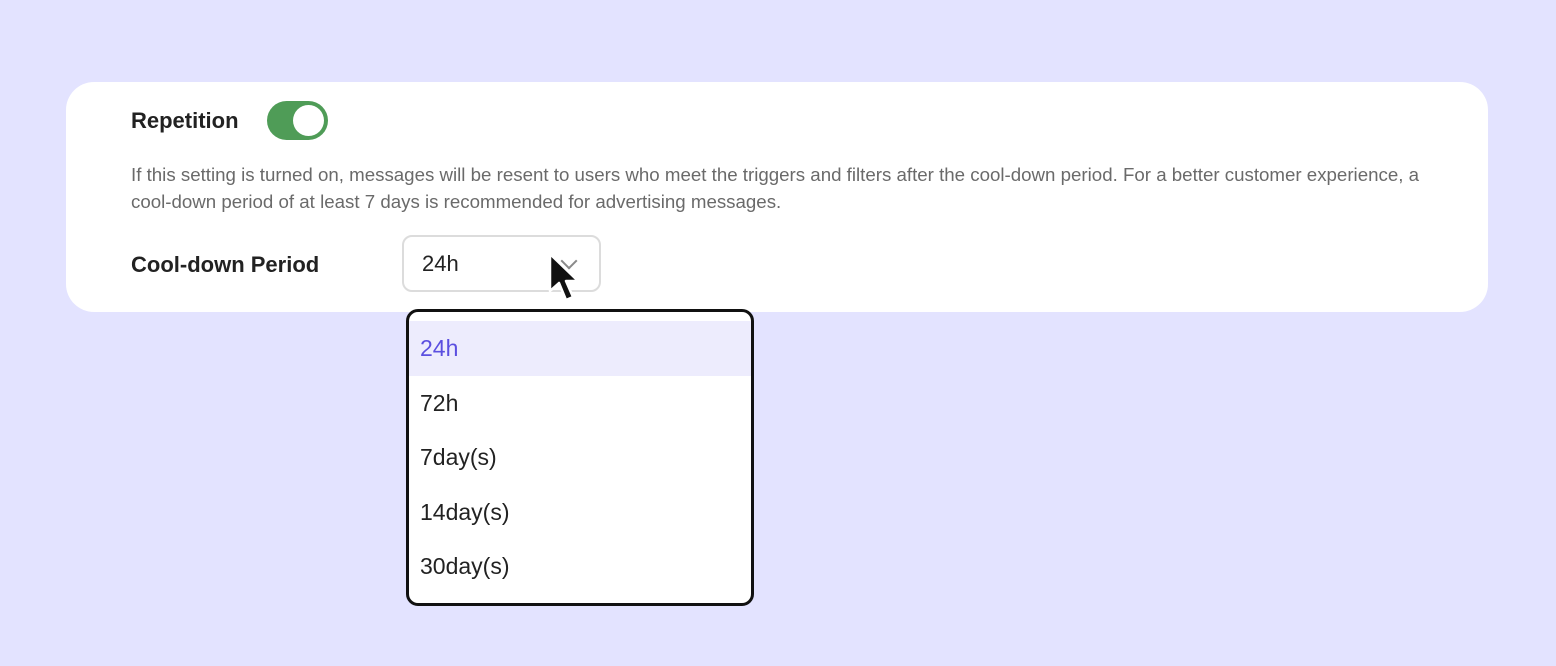 This screenshot has height=666, width=1556. I want to click on repetition-label: Repetition, so click(185, 120).